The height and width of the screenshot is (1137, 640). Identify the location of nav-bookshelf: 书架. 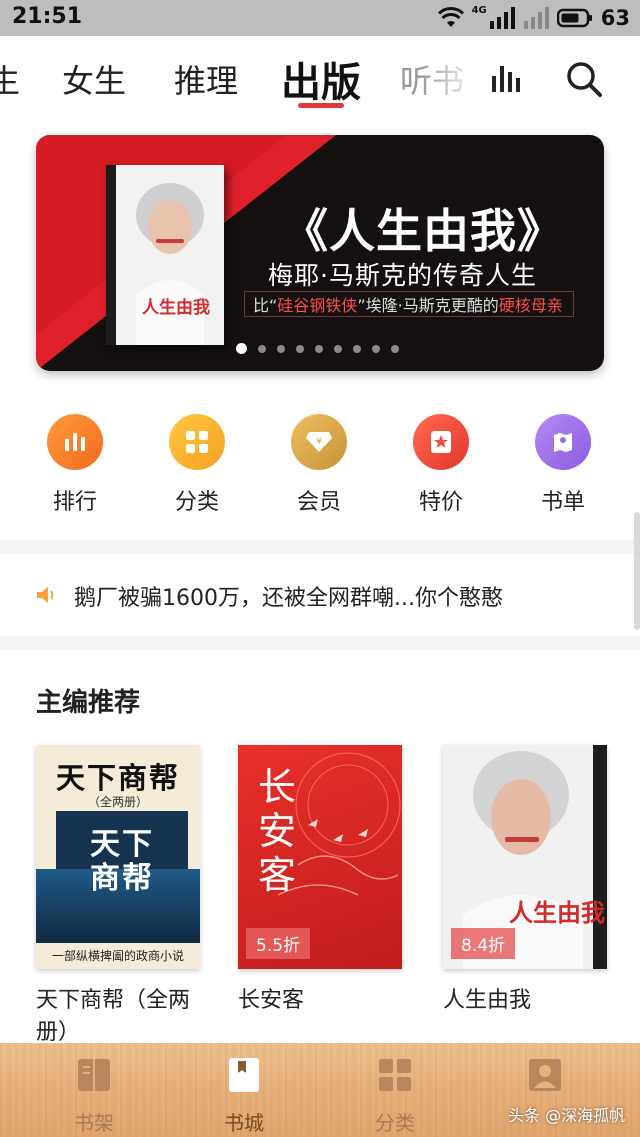
(94, 1096).